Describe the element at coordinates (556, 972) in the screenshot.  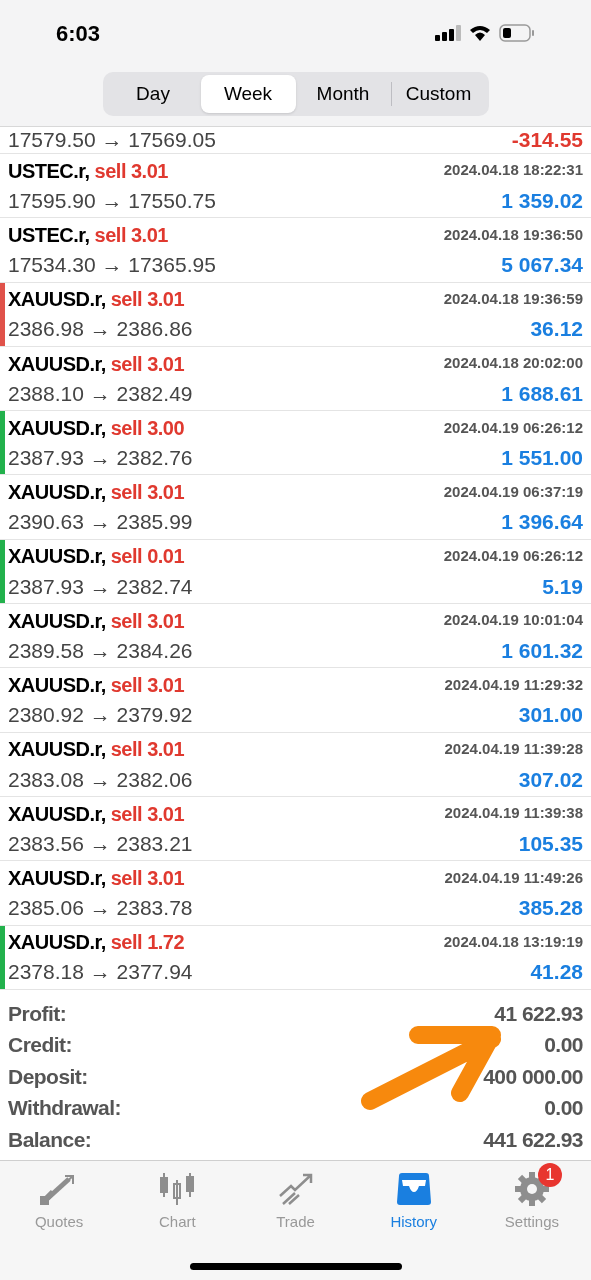
I see `profit-value: 41.28` at that location.